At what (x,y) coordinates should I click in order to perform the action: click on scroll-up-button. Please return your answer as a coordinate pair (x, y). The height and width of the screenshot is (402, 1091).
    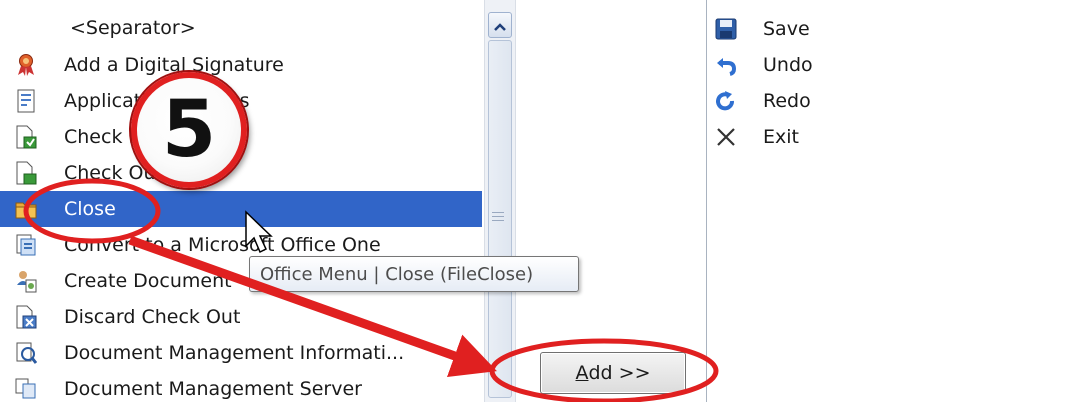
    Looking at the image, I should click on (500, 25).